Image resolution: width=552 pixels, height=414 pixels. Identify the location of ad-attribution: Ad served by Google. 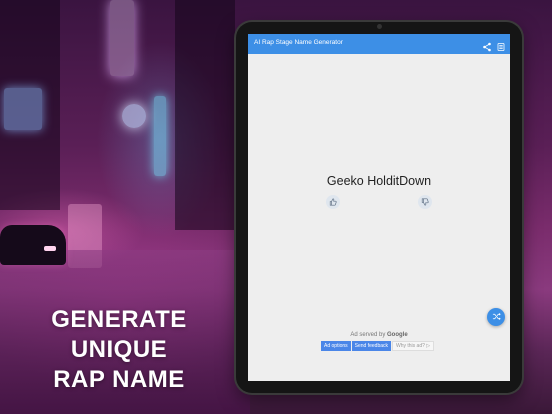
(379, 335).